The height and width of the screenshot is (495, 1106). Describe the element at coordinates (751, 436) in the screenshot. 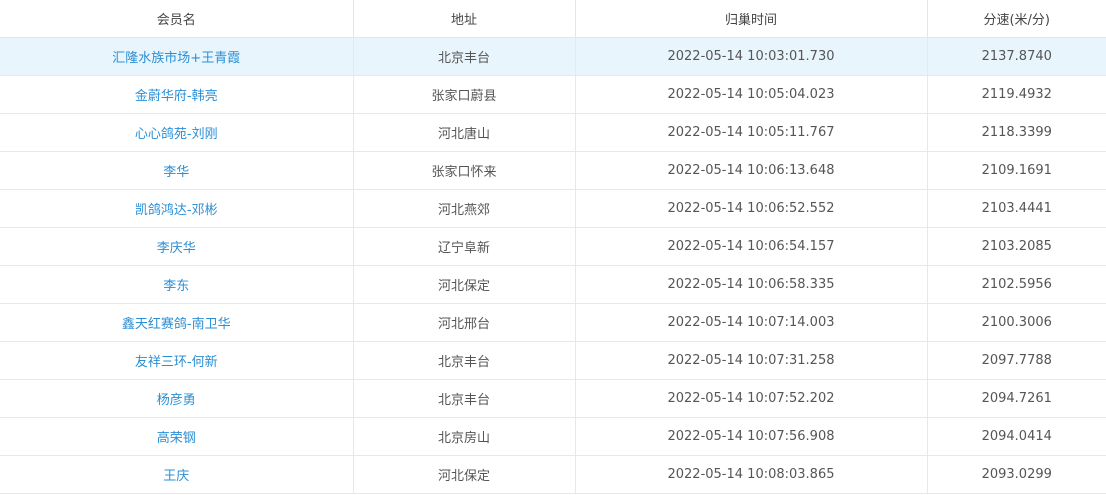

I see `return-time-cell: 2022-05-14 10:07:56.908` at that location.